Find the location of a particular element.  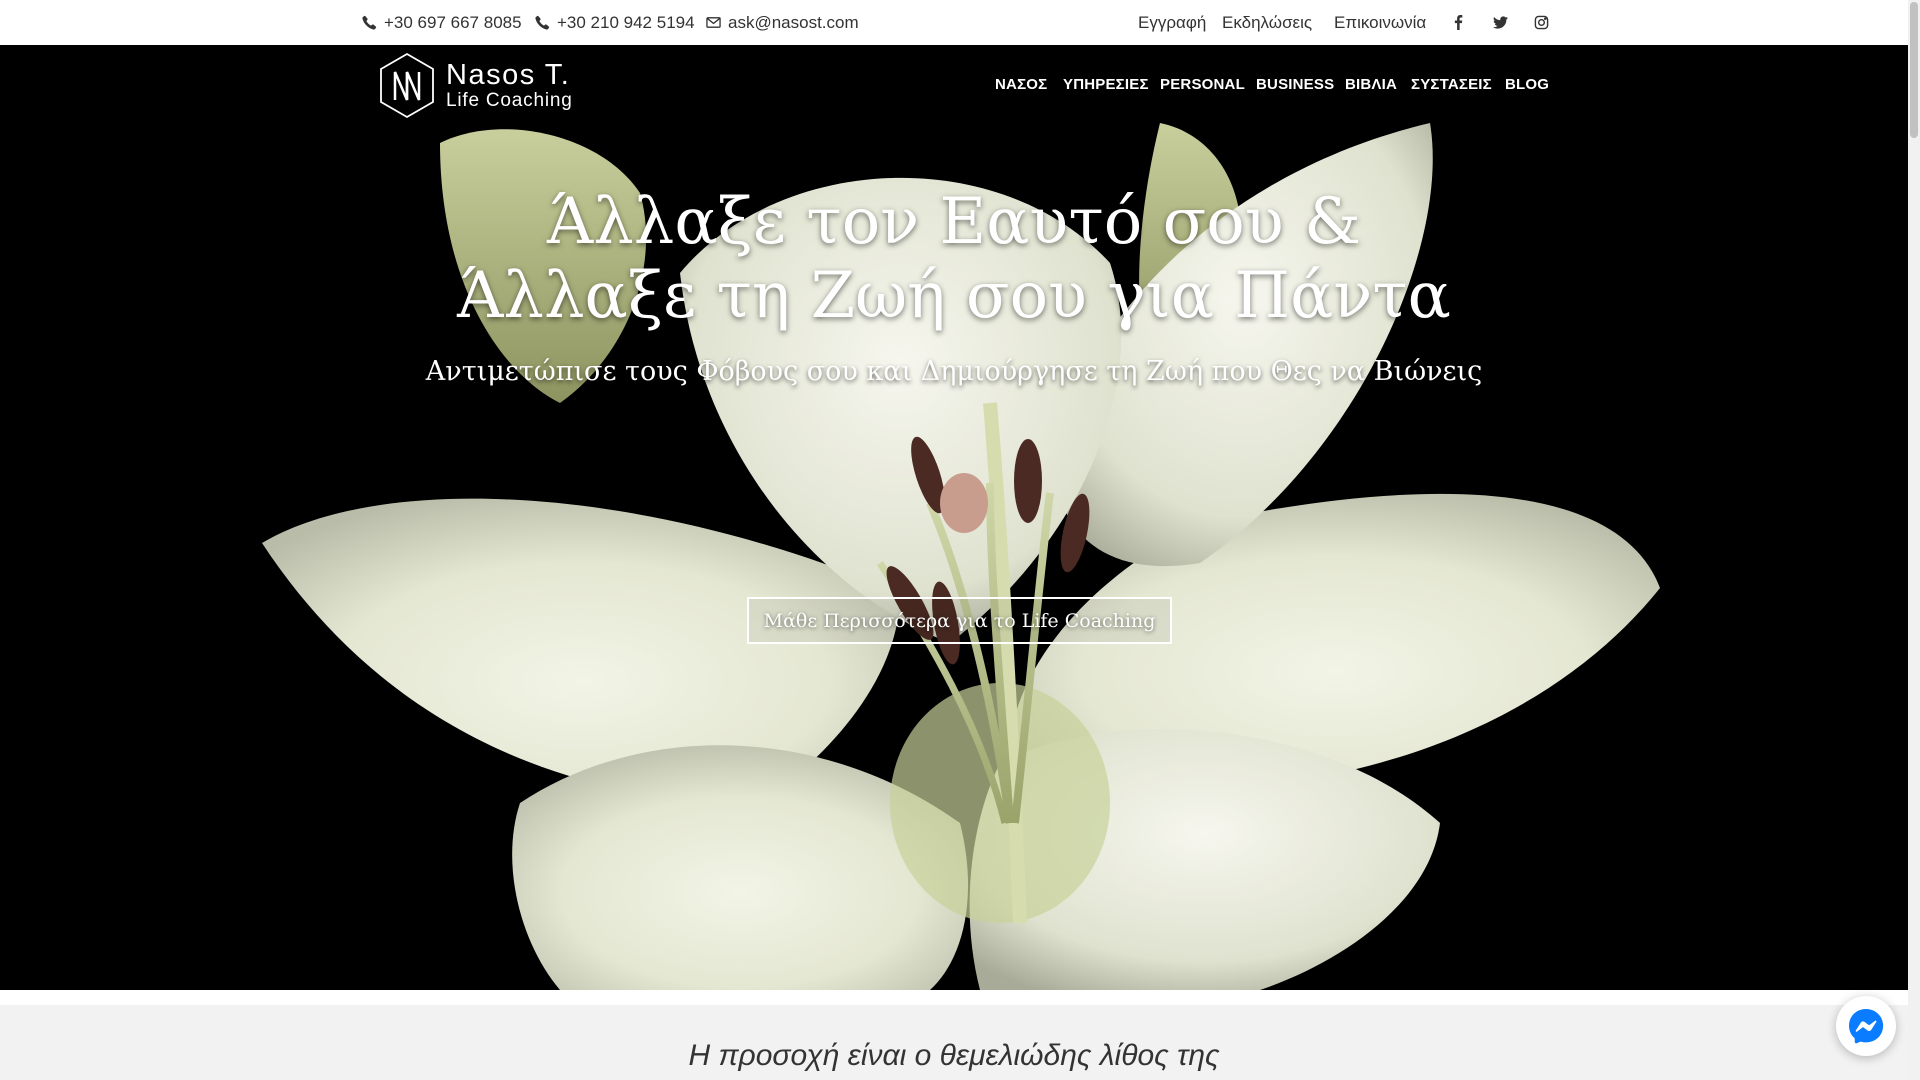

intro-quote: Η προσοχή είναι ο θεμελιώδης λίθος της is located at coordinates (954, 1055).